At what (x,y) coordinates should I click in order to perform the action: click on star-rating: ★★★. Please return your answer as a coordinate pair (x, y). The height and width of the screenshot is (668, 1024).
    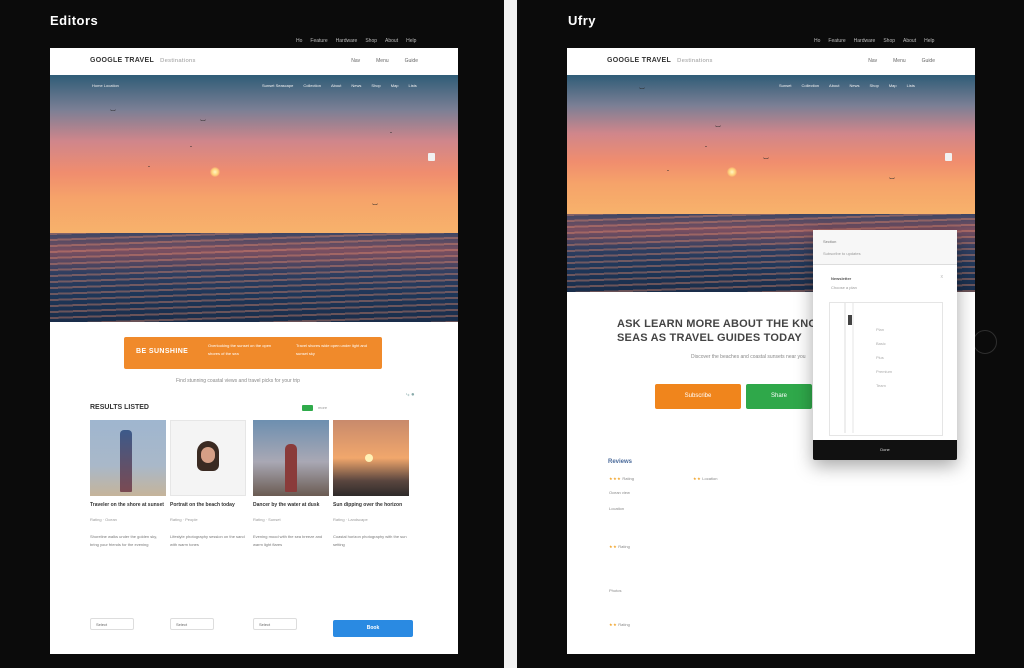
    Looking at the image, I should click on (615, 478).